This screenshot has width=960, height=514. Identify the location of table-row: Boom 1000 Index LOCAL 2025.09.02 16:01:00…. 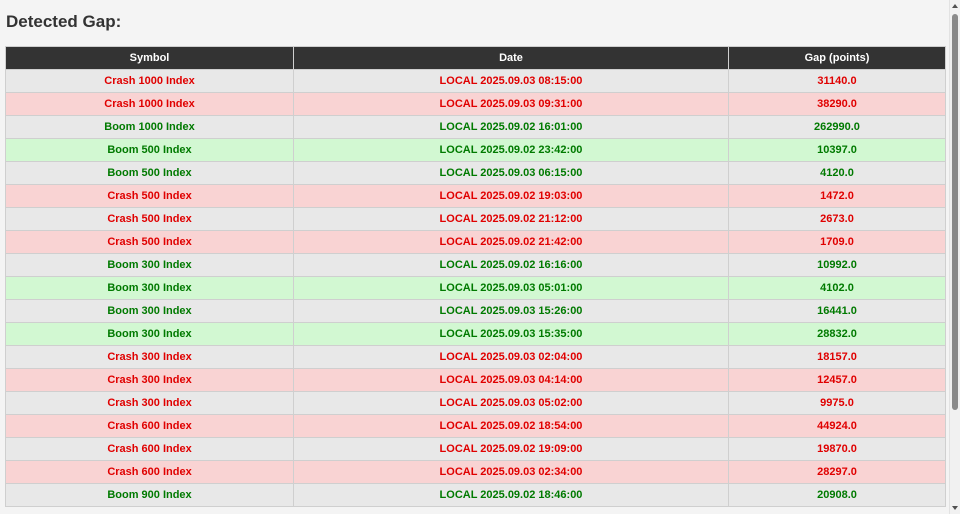
(475, 127).